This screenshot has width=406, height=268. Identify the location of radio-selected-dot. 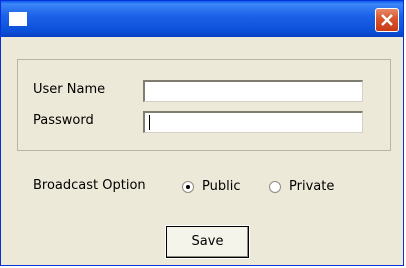
(188, 187).